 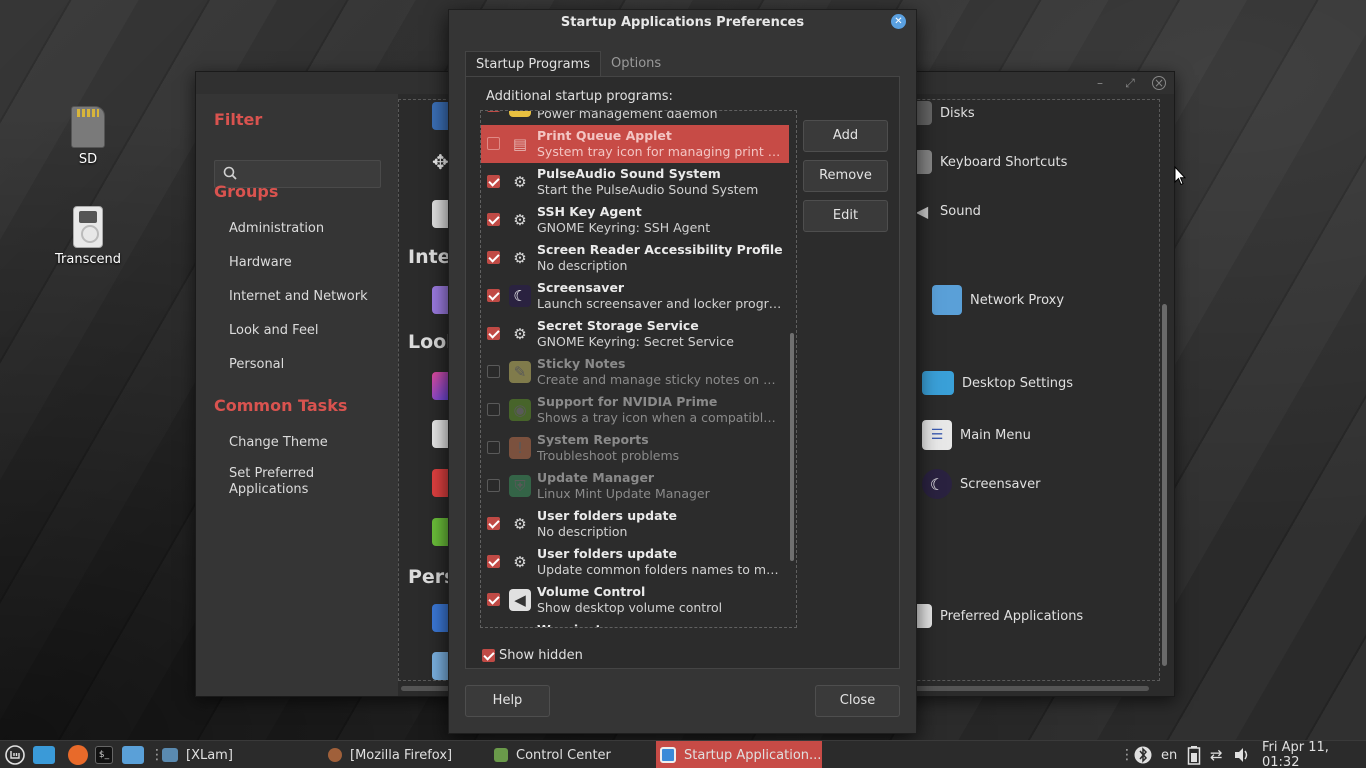 I want to click on startup-item: ⚙ Warpinator, so click(x=635, y=623).